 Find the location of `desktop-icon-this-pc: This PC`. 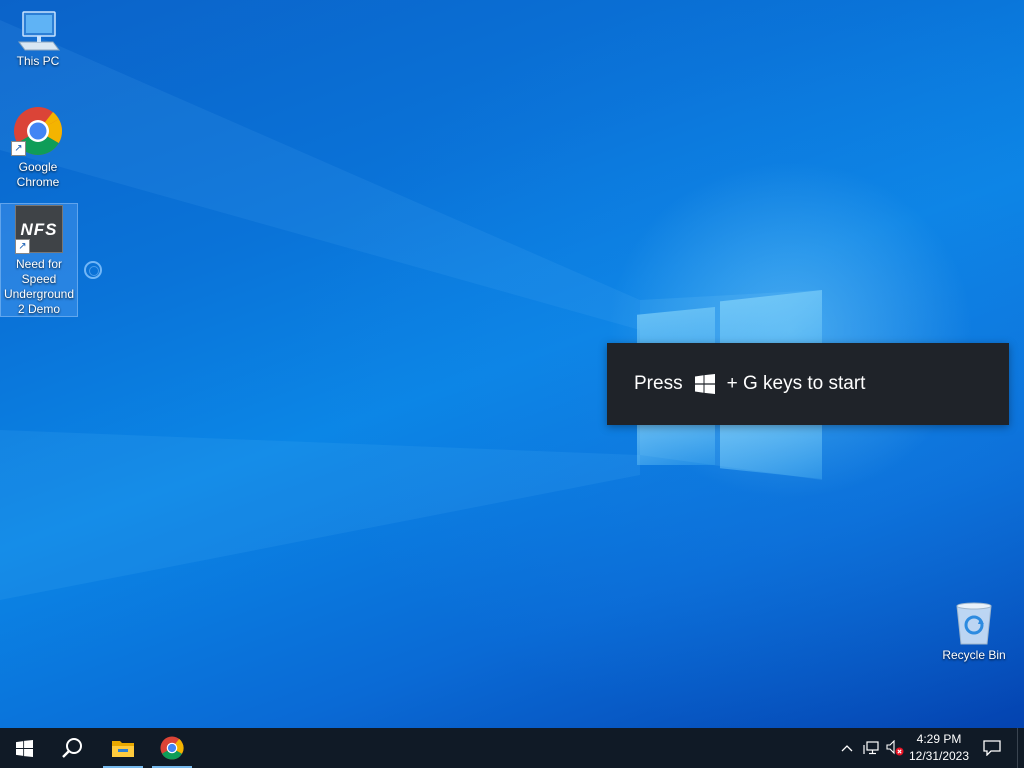

desktop-icon-this-pc: This PC is located at coordinates (38, 41).